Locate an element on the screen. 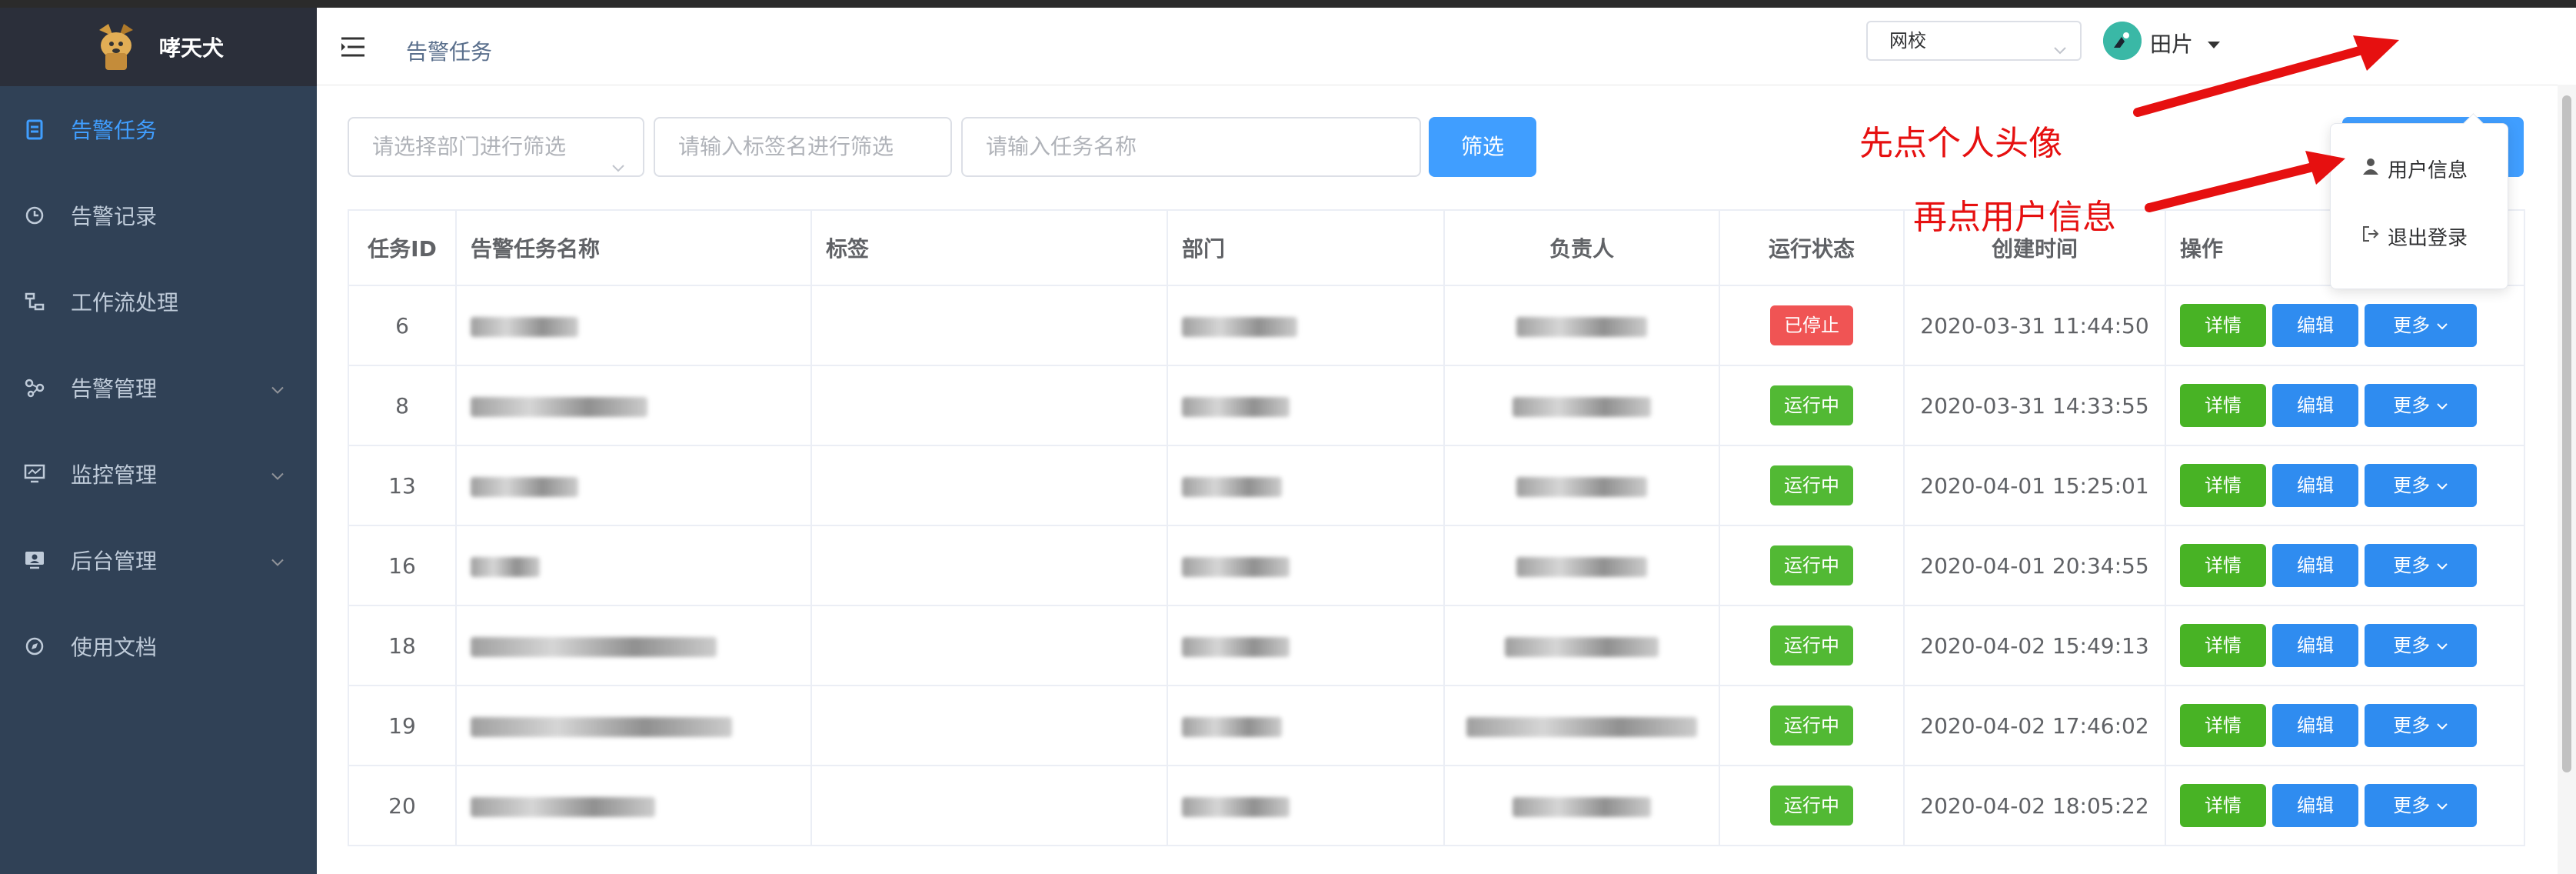  annotation-step2: 再点用户信息 is located at coordinates (2014, 217).